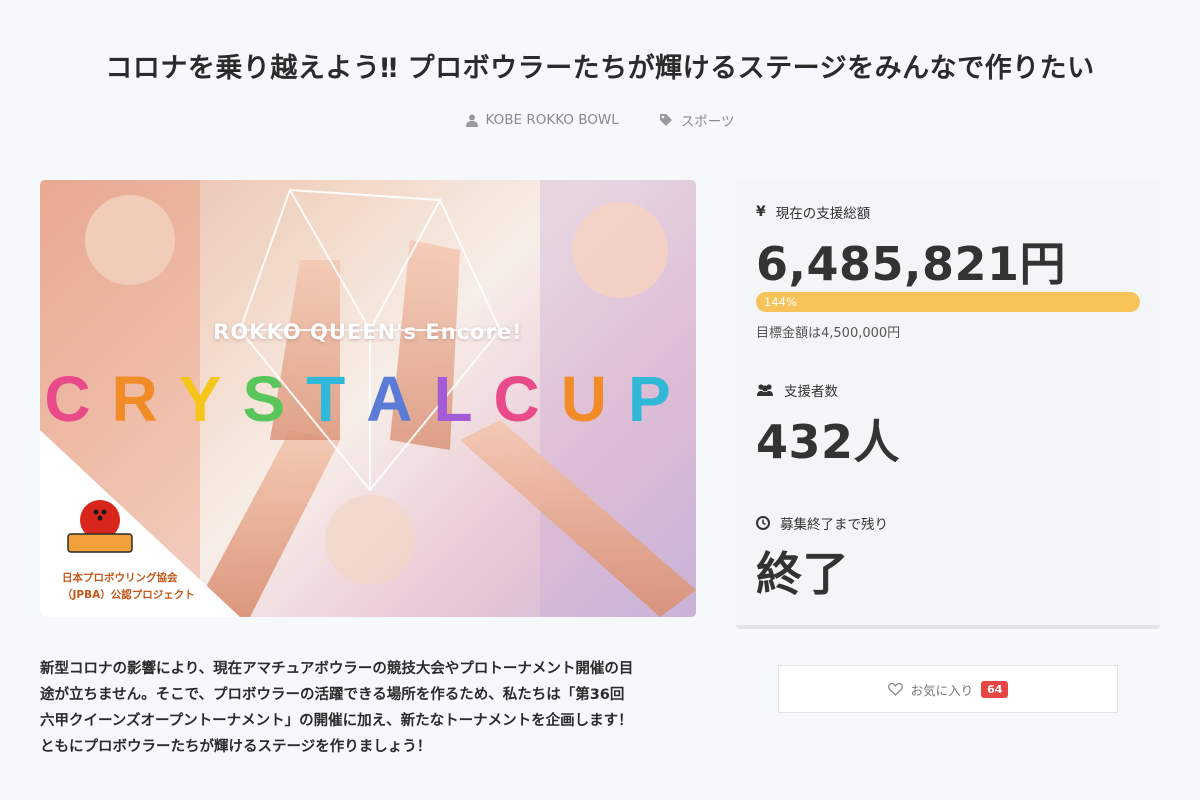 The height and width of the screenshot is (800, 1200). What do you see at coordinates (813, 213) in the screenshot?
I see `total-amount-label: ¥ 現在の支援総額` at bounding box center [813, 213].